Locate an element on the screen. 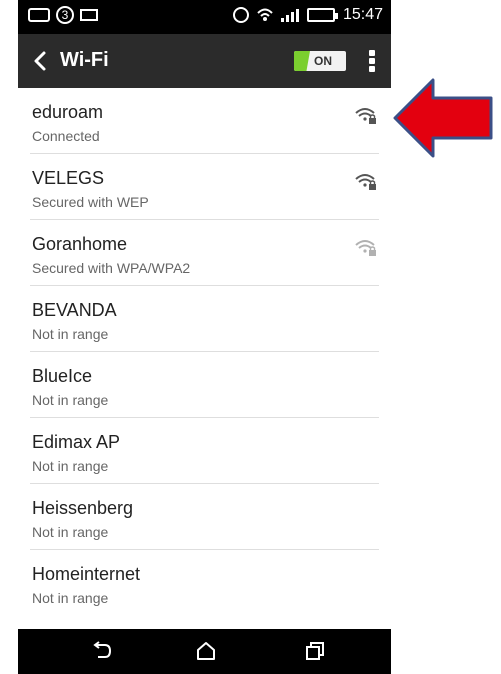 The height and width of the screenshot is (674, 501). home-icon is located at coordinates (206, 651).